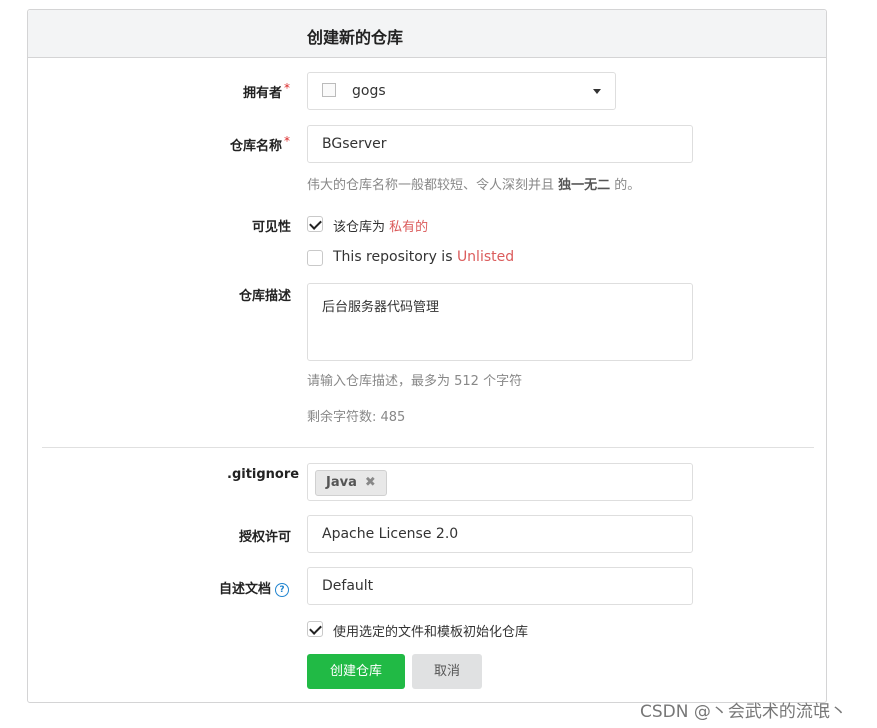  Describe the element at coordinates (315, 629) in the screenshot. I see `auto-init-checkbox` at that location.